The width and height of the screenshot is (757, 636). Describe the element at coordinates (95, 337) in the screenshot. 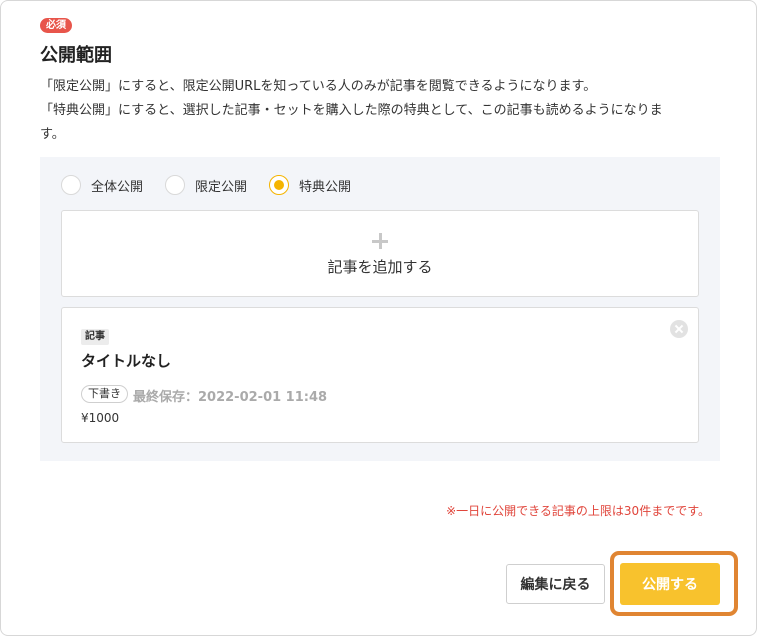

I see `article-type-tag: 記事` at that location.